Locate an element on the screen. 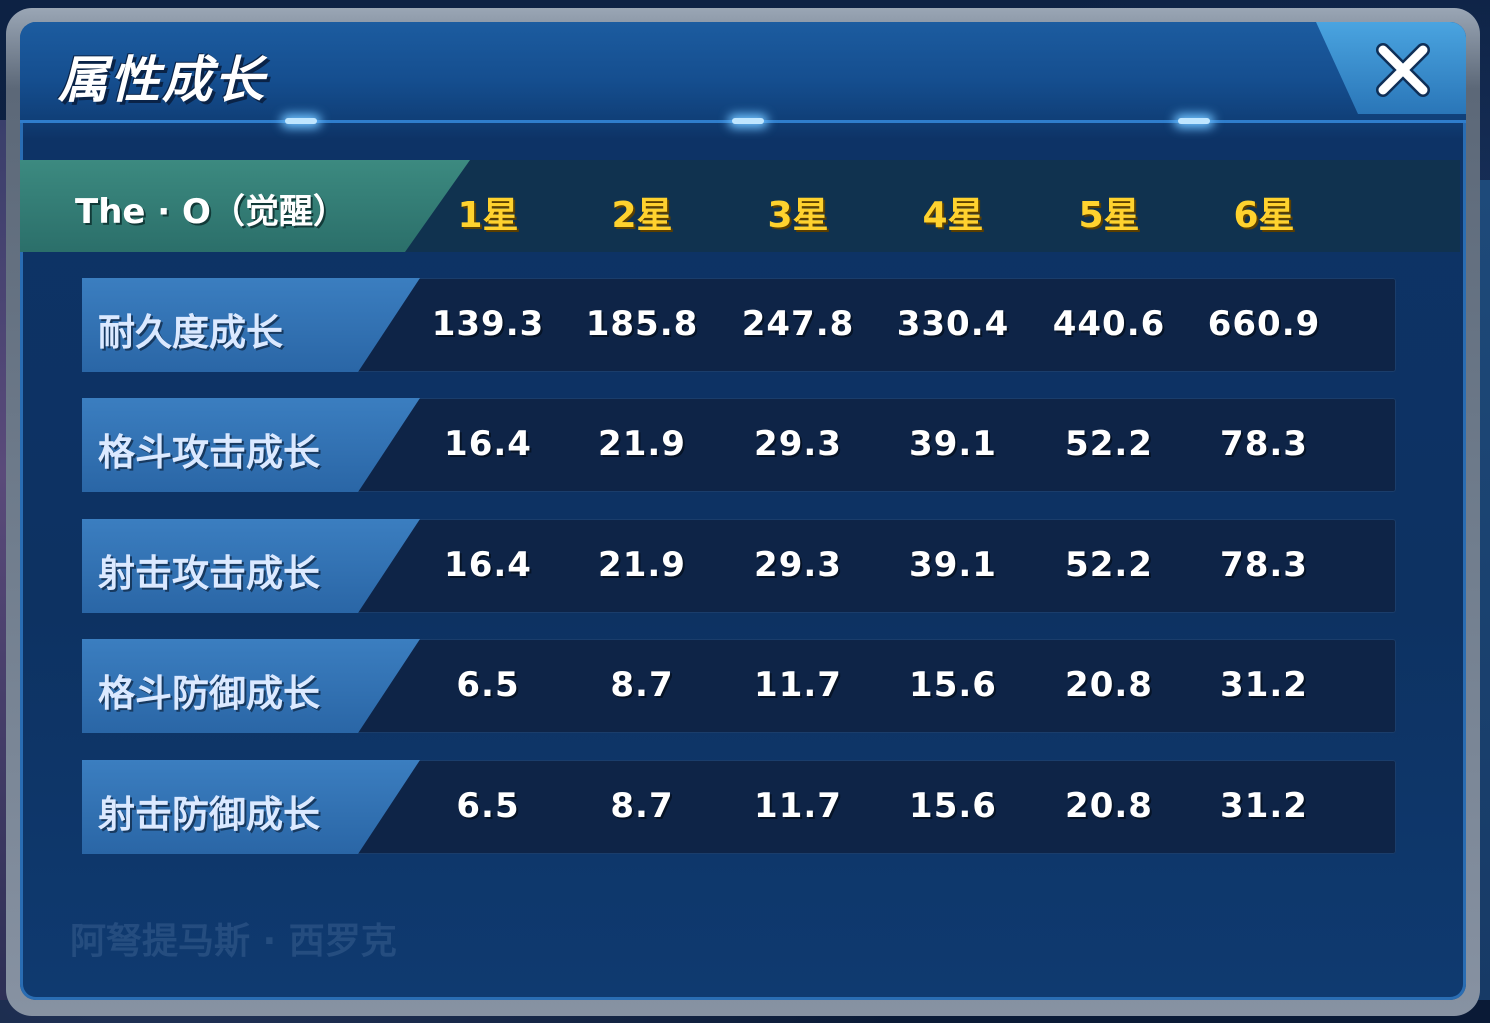 This screenshot has height=1023, width=1490. table-row: 格斗攻击成长 16.4 21.9 29.3 39.1 52.2 78.3 is located at coordinates (739, 445).